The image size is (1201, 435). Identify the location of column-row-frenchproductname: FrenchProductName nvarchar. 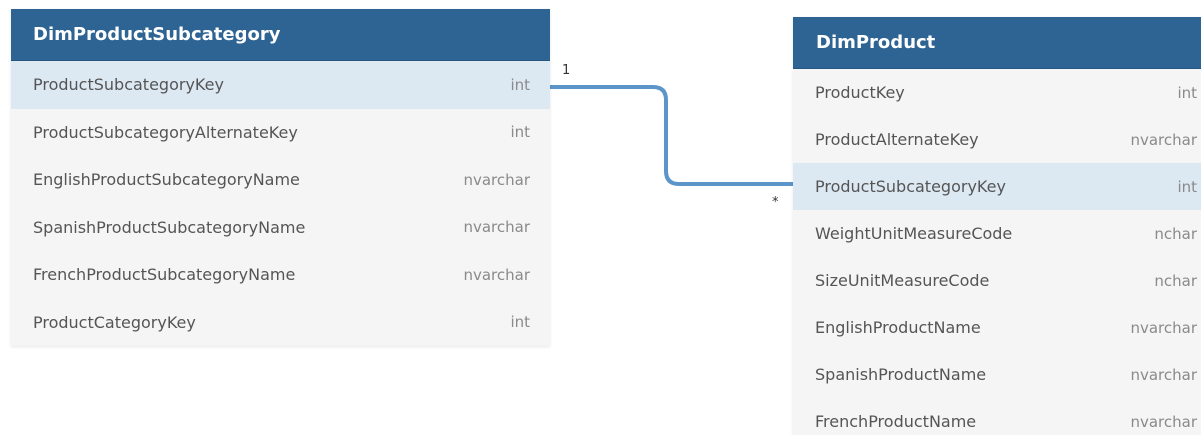
(997, 416).